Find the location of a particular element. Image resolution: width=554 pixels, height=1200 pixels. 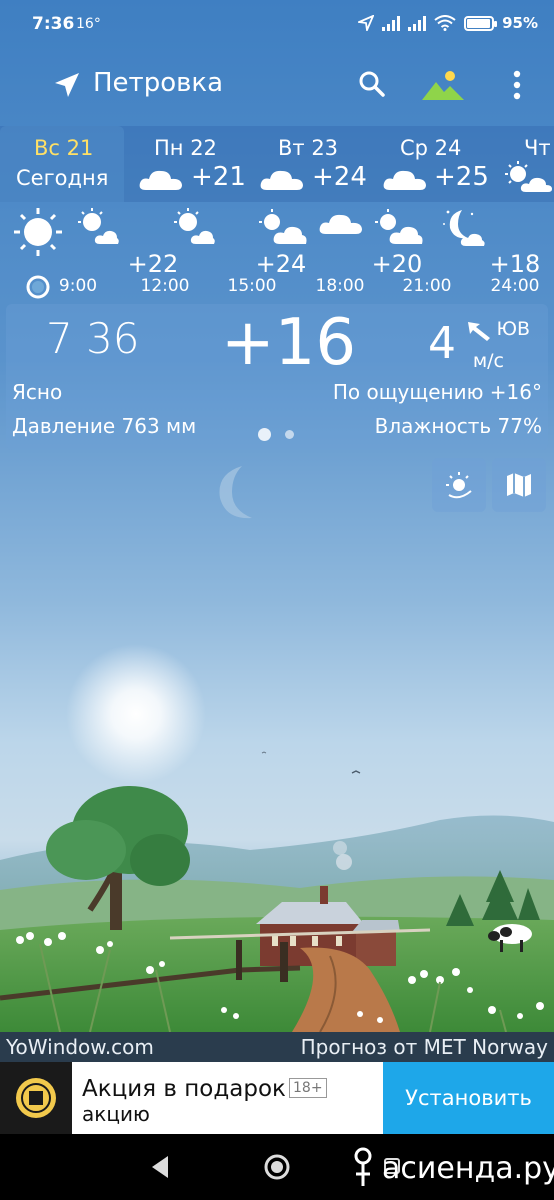

hour-label: 18:00 is located at coordinates (340, 286).